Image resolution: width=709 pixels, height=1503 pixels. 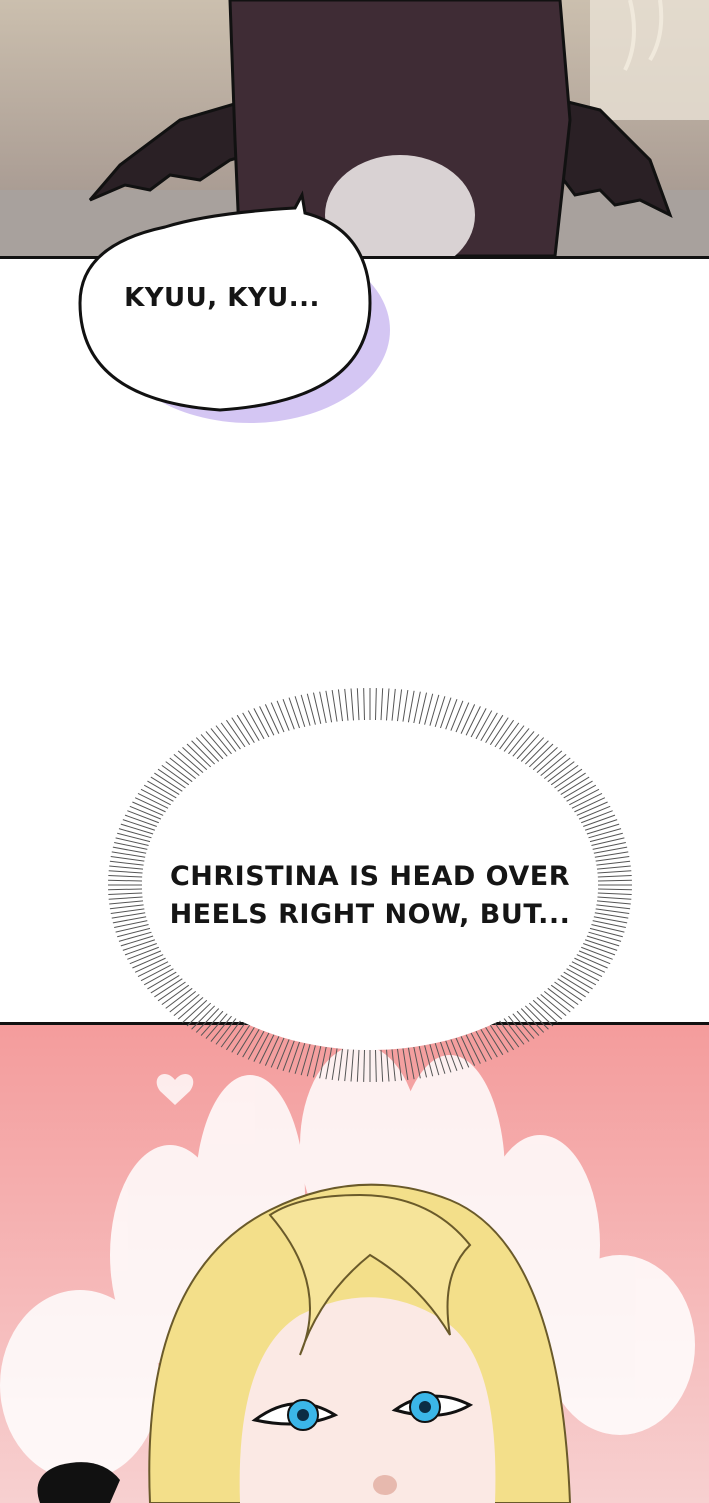 What do you see at coordinates (385, 1485) in the screenshot?
I see `nose` at bounding box center [385, 1485].